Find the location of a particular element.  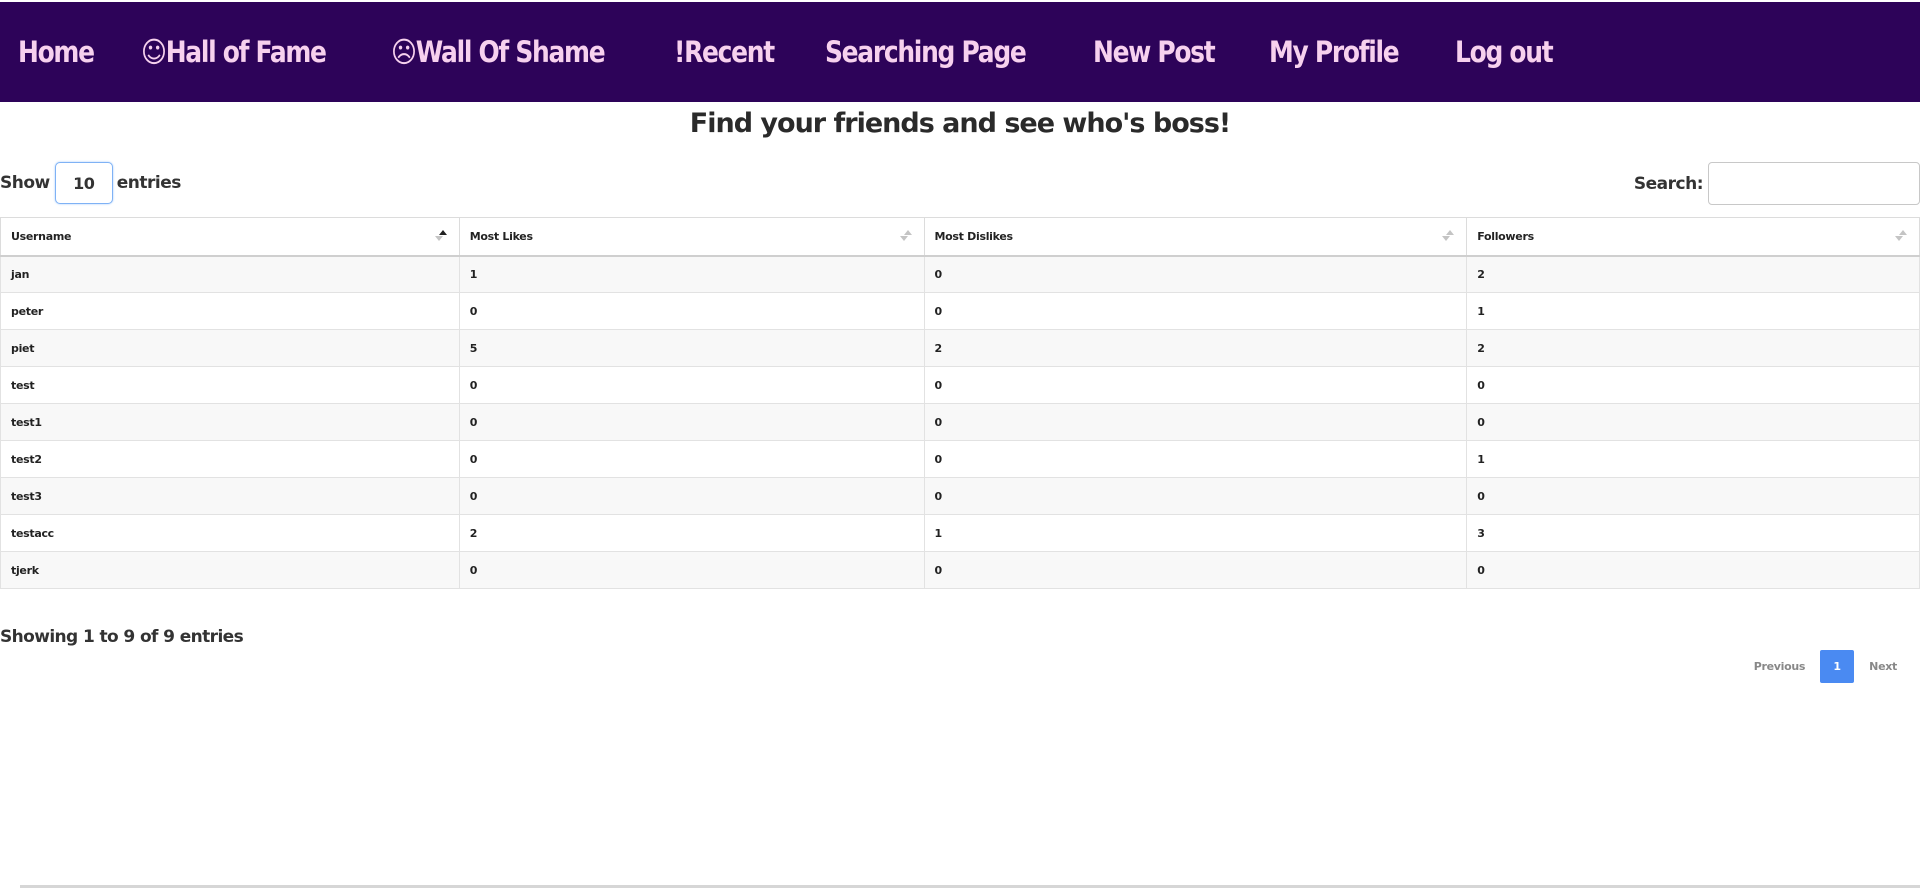

pagination: Previous 1 Next is located at coordinates (1825, 666).